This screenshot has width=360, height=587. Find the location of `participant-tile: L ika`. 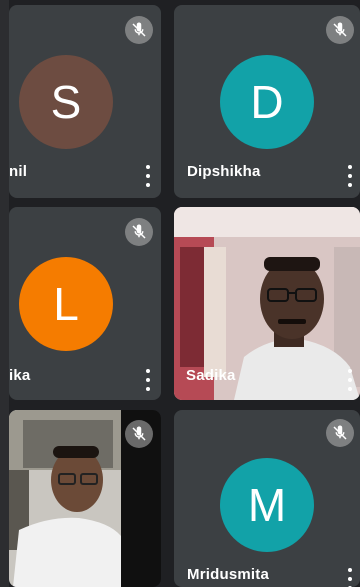

participant-tile: L ika is located at coordinates (85, 303).